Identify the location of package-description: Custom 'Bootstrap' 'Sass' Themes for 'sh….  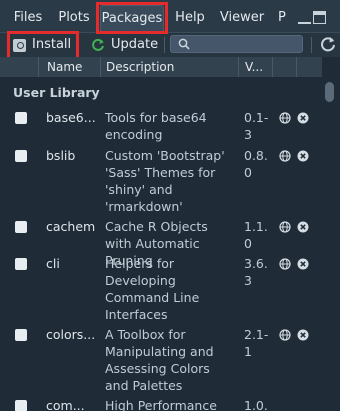
(165, 181).